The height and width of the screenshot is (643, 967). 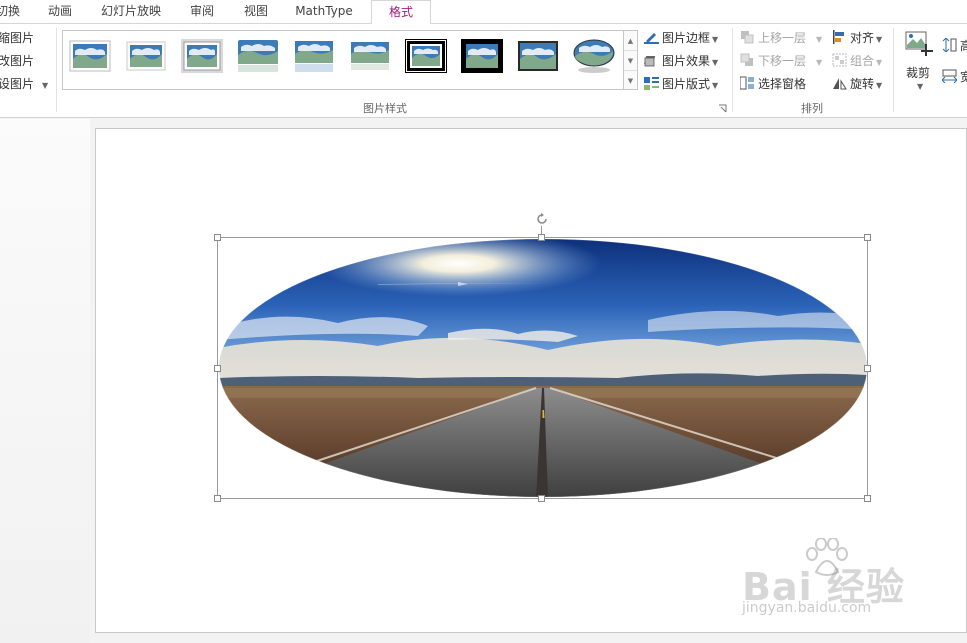 I want to click on send-backward-button: 下移一层 ▼, so click(x=781, y=61).